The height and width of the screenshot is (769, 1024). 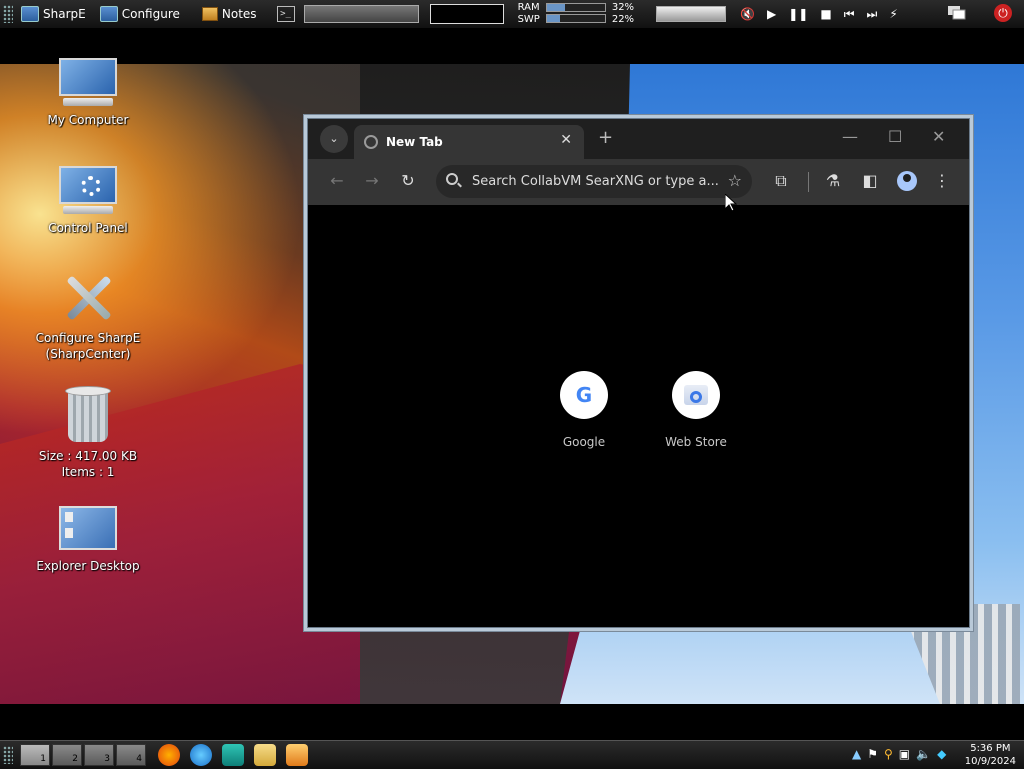 I want to click on my-computer-icon, so click(x=88, y=82).